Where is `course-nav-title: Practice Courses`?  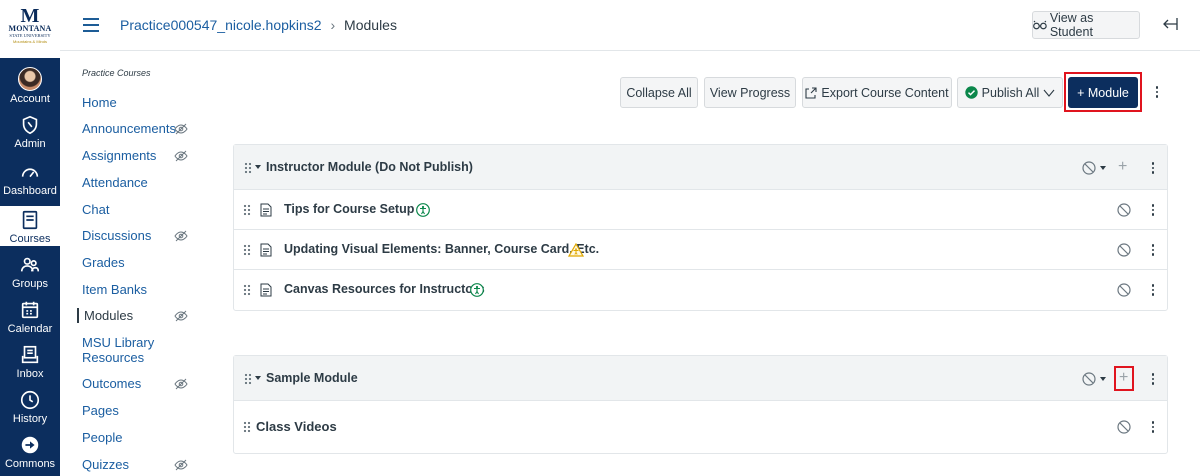 course-nav-title: Practice Courses is located at coordinates (116, 73).